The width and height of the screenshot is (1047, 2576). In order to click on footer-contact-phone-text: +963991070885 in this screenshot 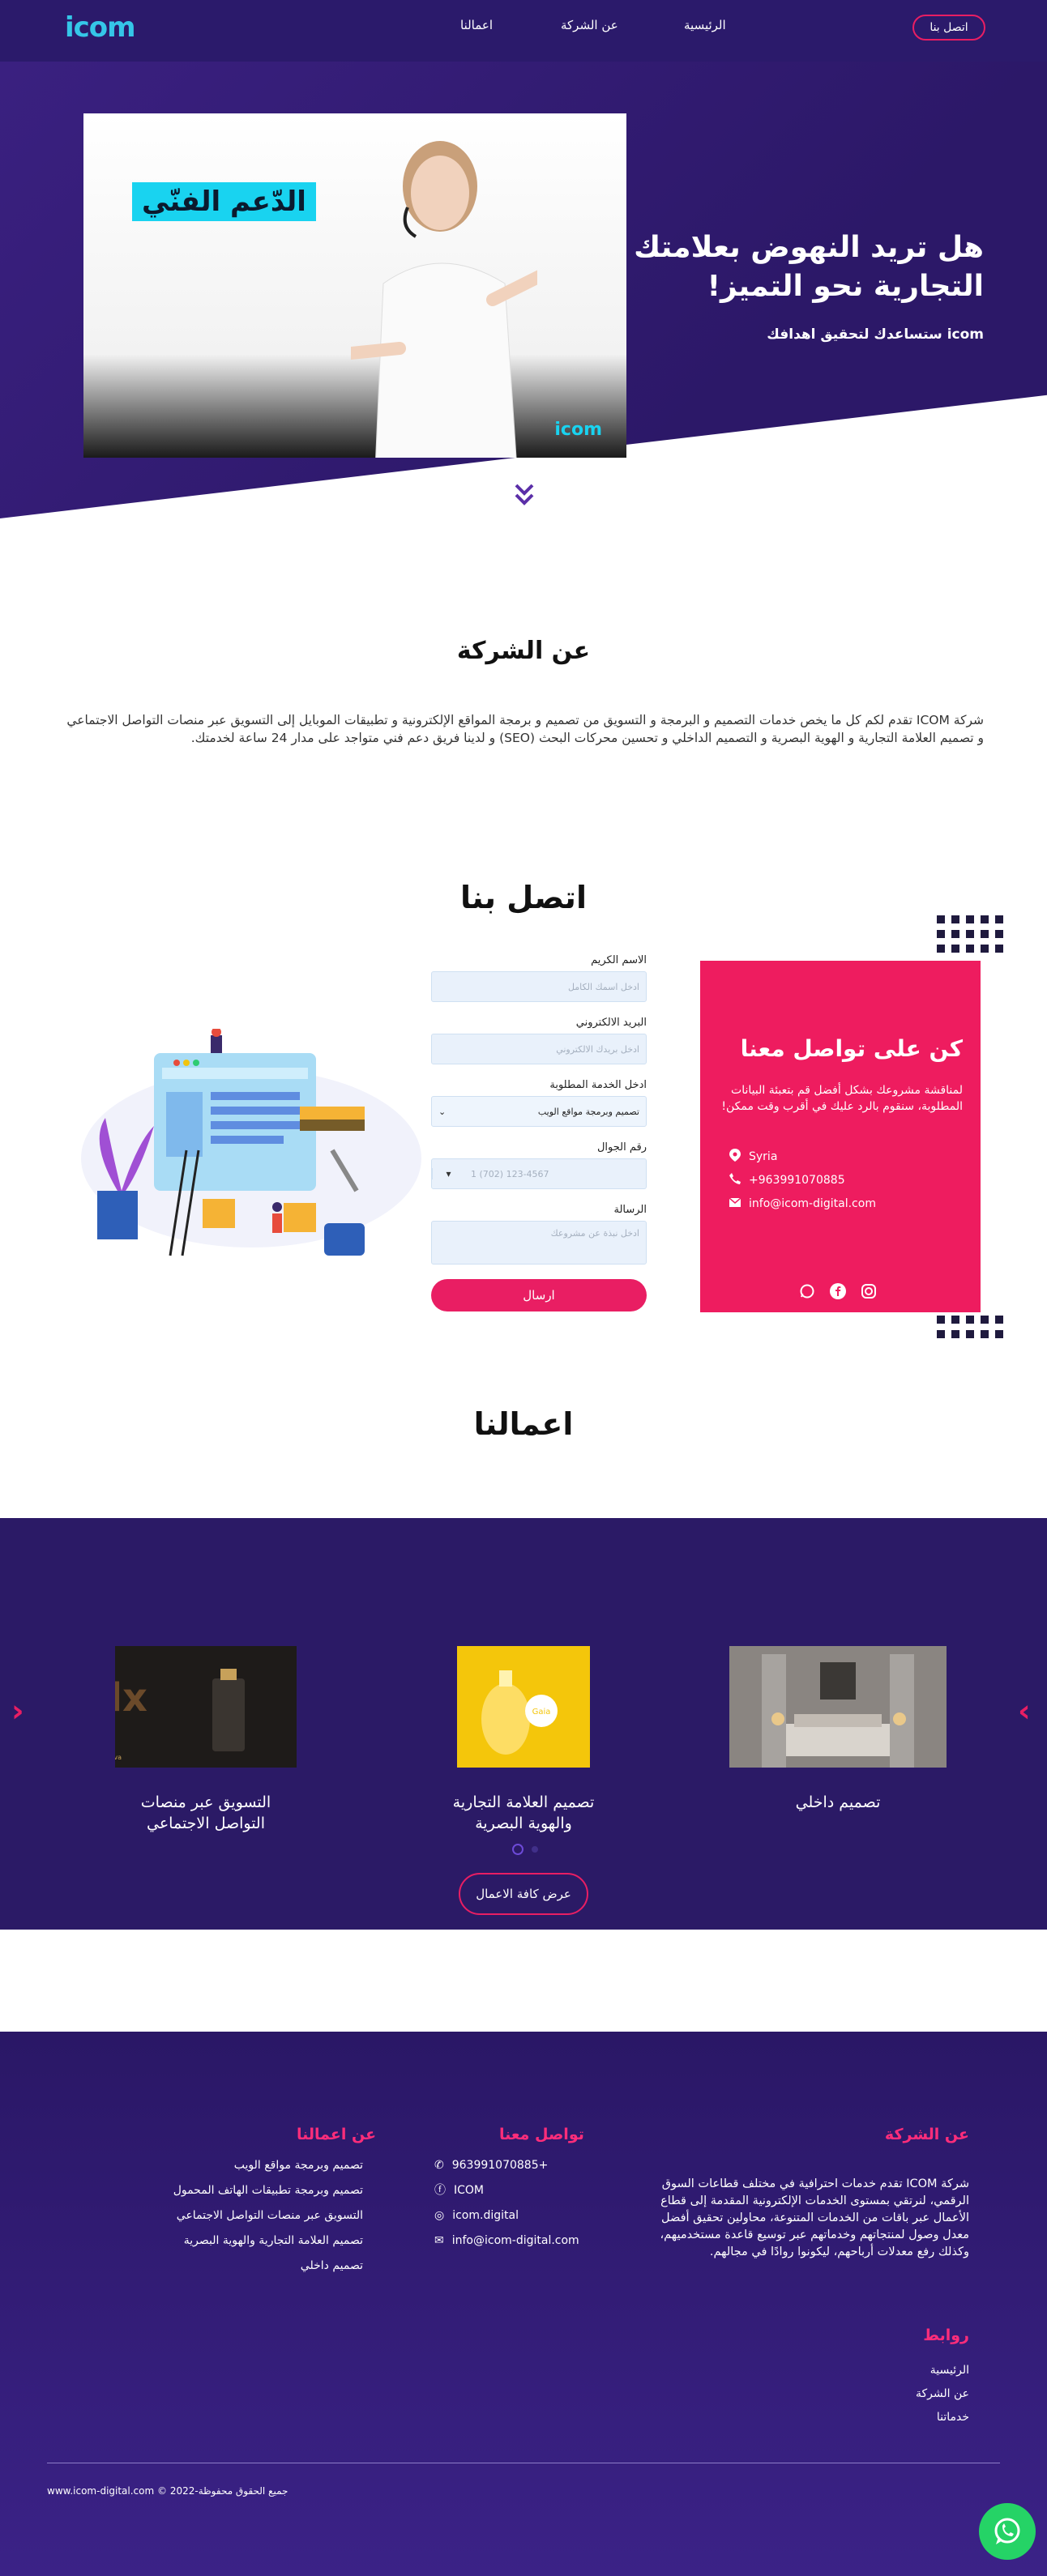, I will do `click(500, 2165)`.